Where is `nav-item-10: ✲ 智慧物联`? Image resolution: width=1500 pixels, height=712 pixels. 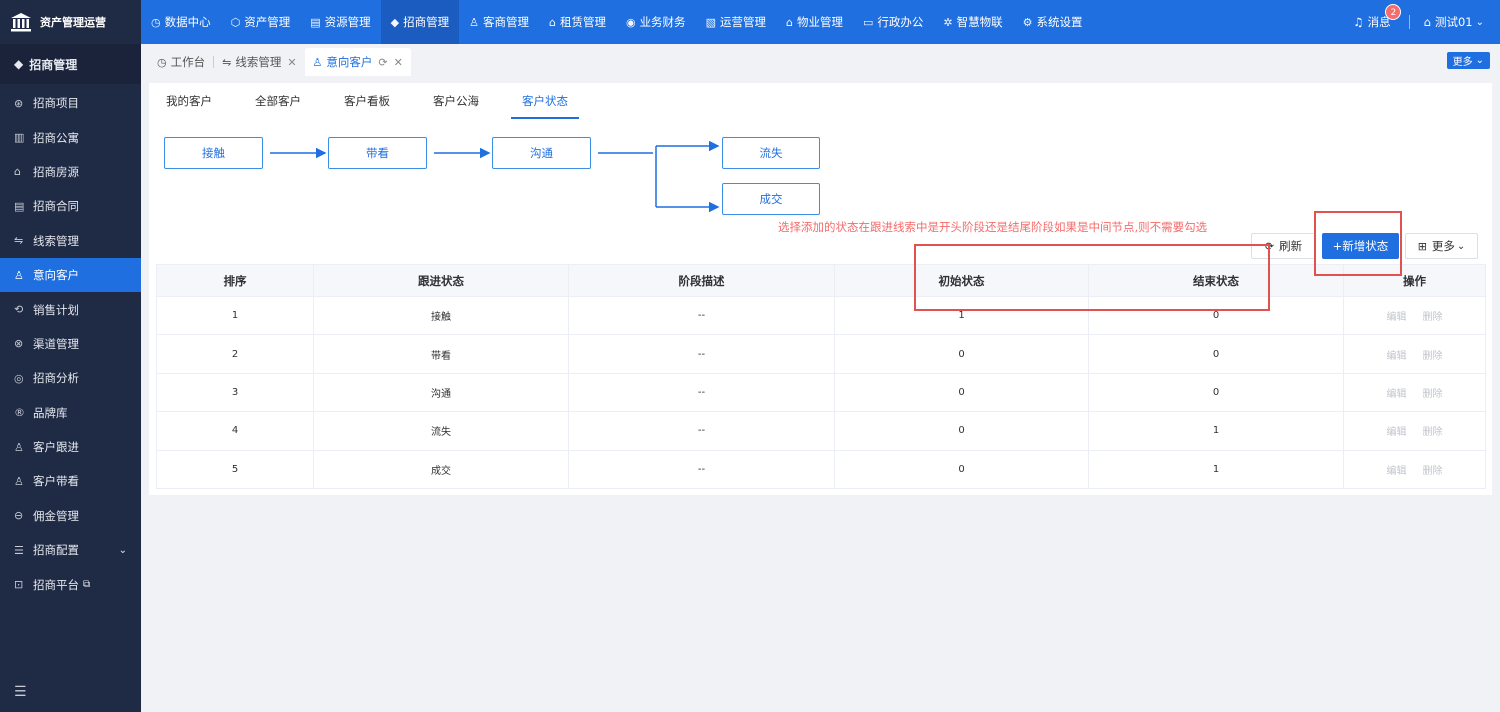 nav-item-10: ✲ 智慧物联 is located at coordinates (972, 22).